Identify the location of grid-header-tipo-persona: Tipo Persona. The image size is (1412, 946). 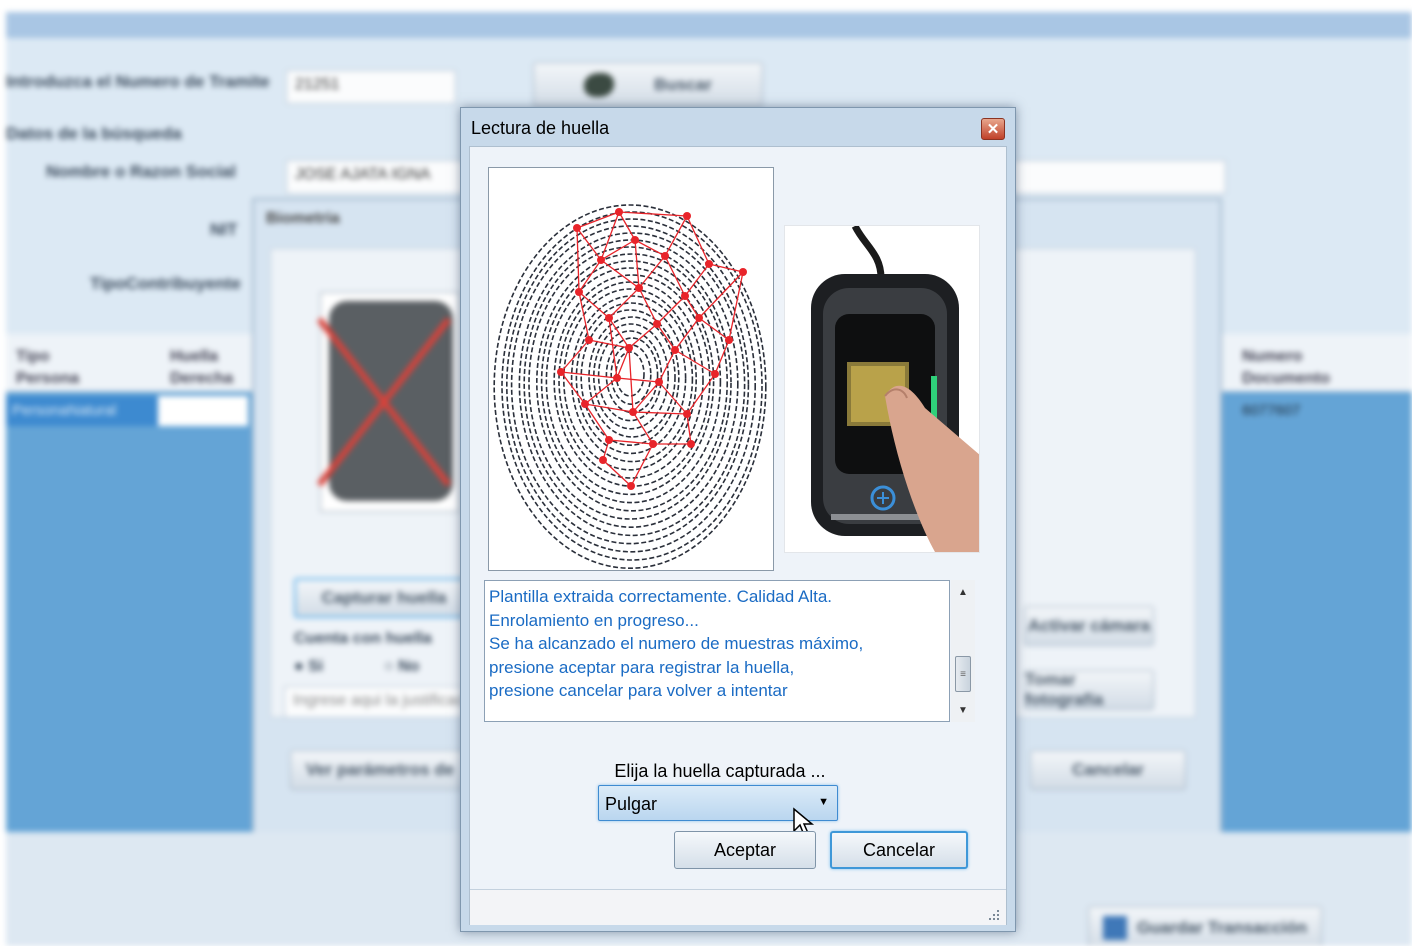
(51, 368).